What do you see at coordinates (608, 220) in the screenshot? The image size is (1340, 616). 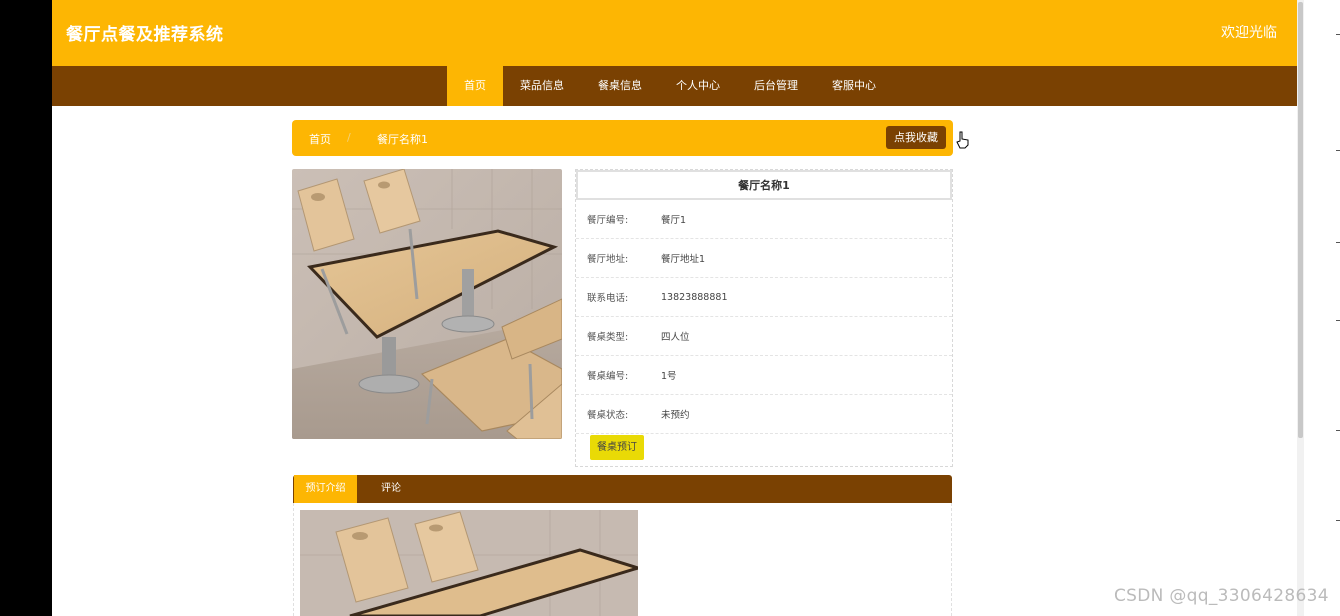 I see `info-label: 餐厅编号:` at bounding box center [608, 220].